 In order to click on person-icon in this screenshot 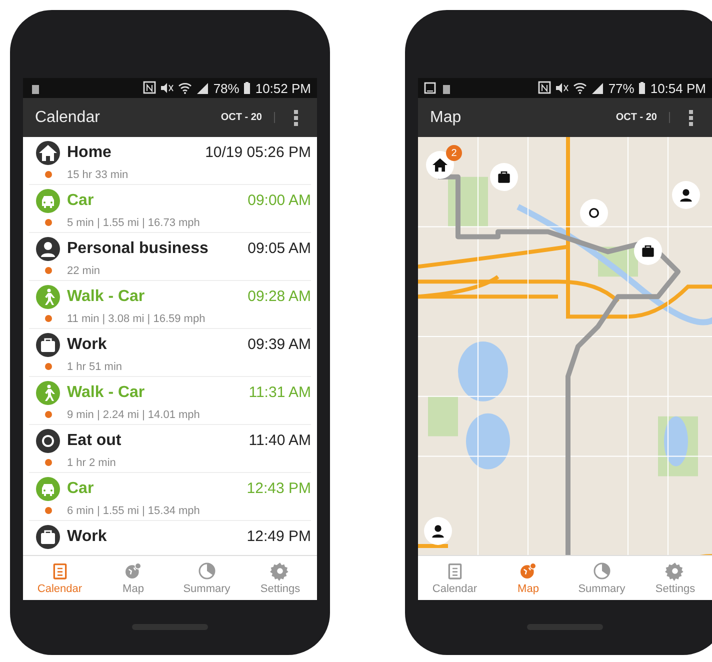, I will do `click(48, 248)`.